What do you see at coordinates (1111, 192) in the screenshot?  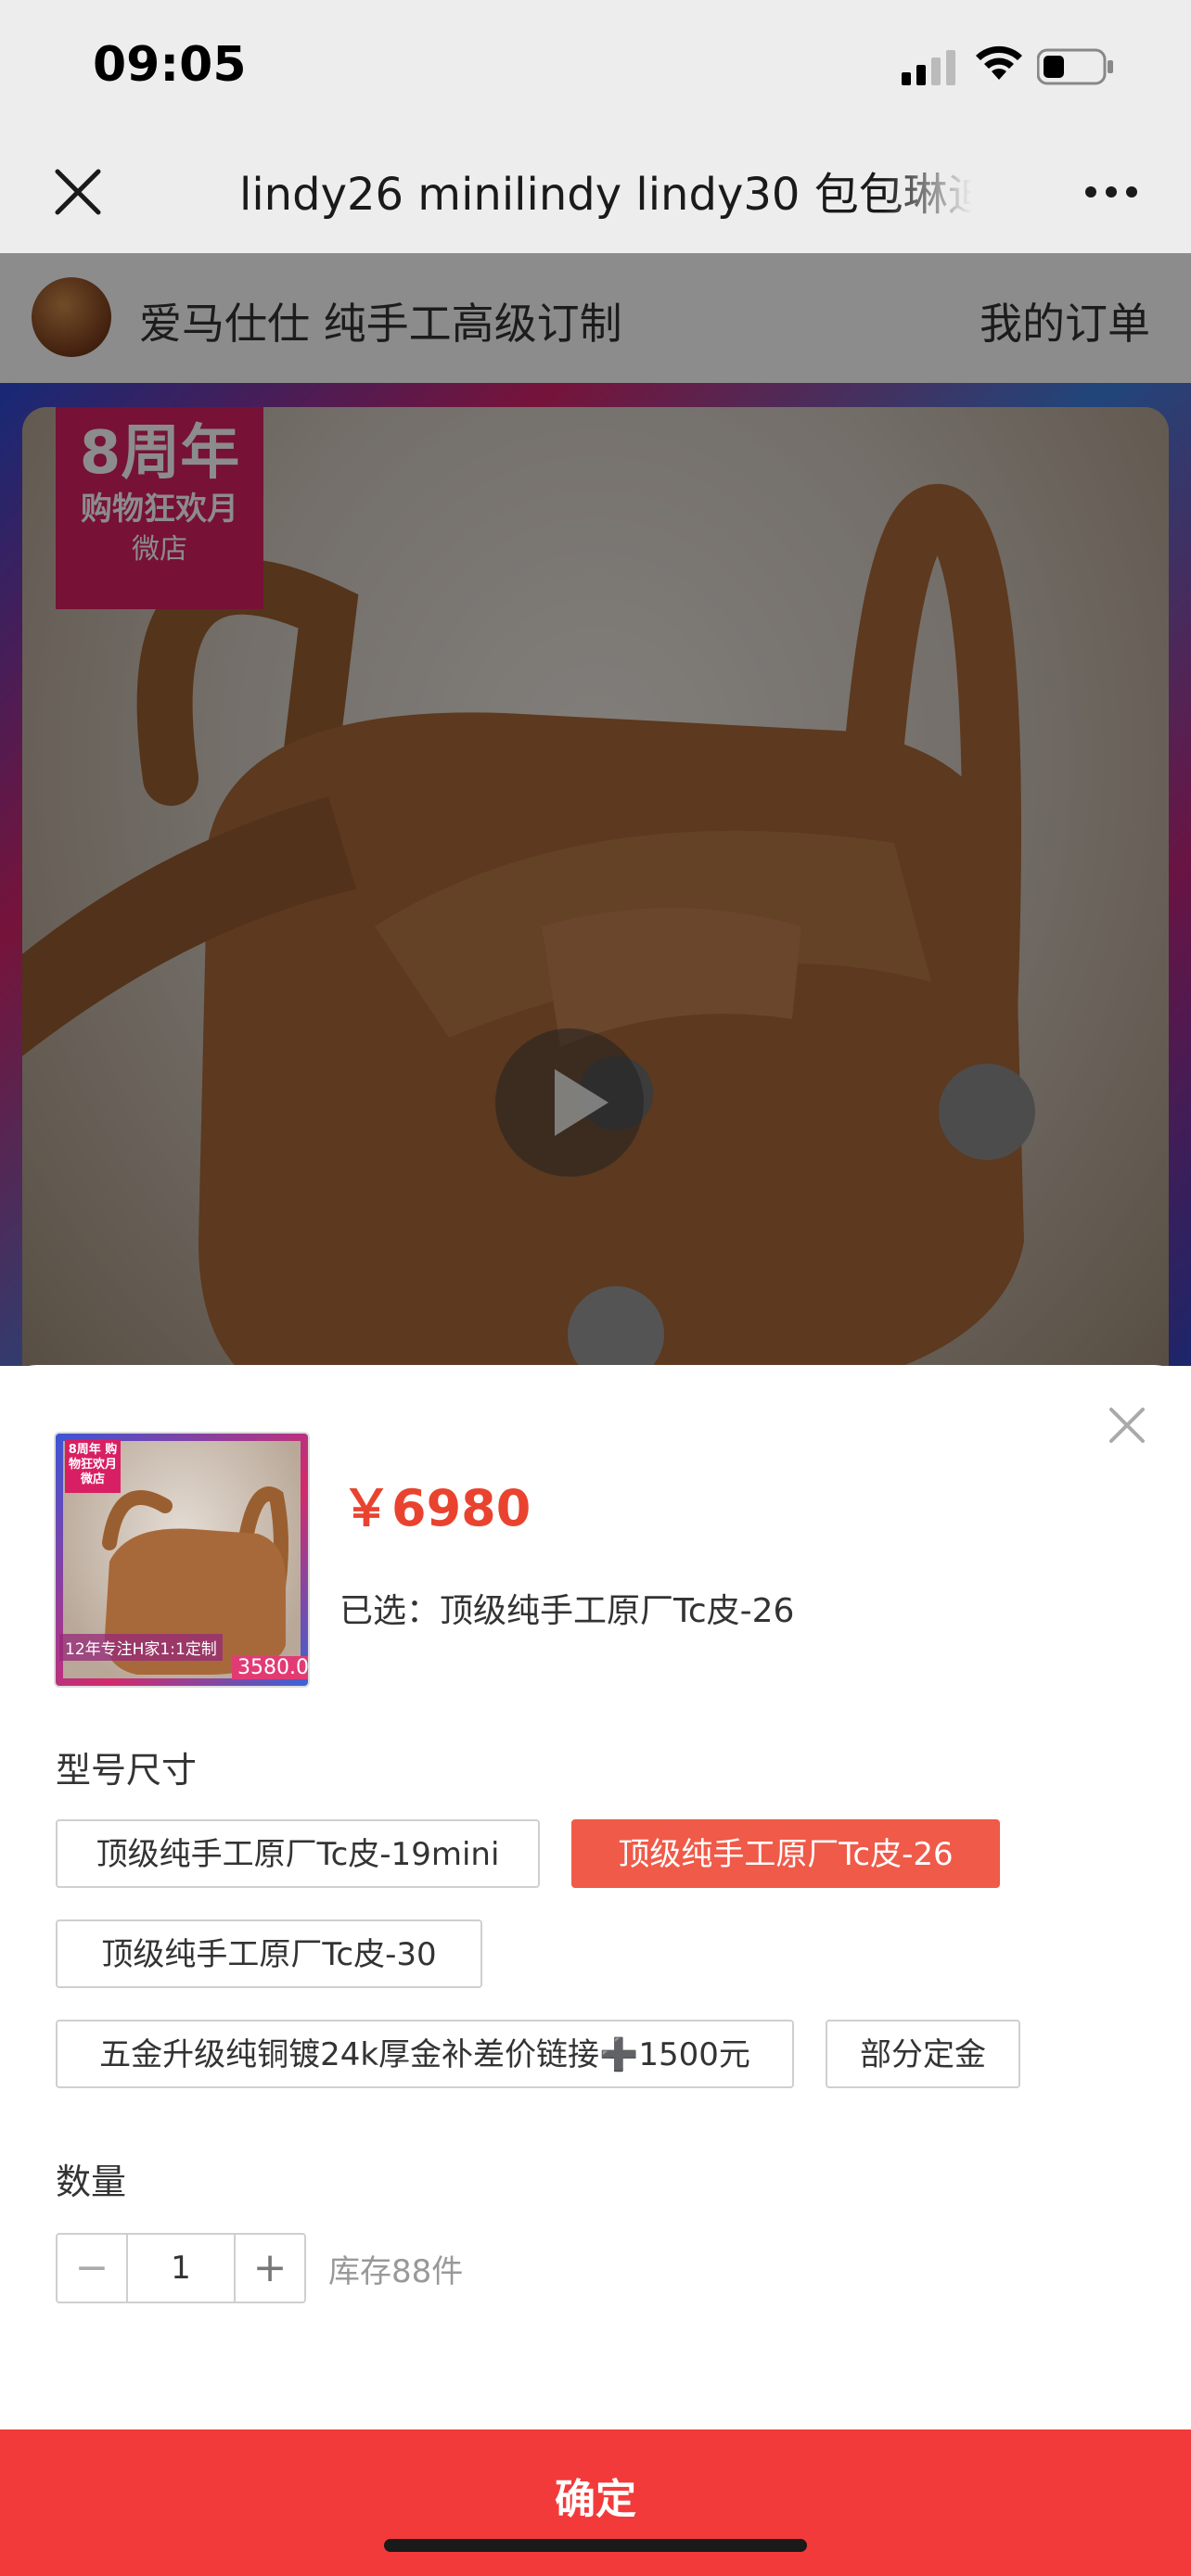 I see `more-icon` at bounding box center [1111, 192].